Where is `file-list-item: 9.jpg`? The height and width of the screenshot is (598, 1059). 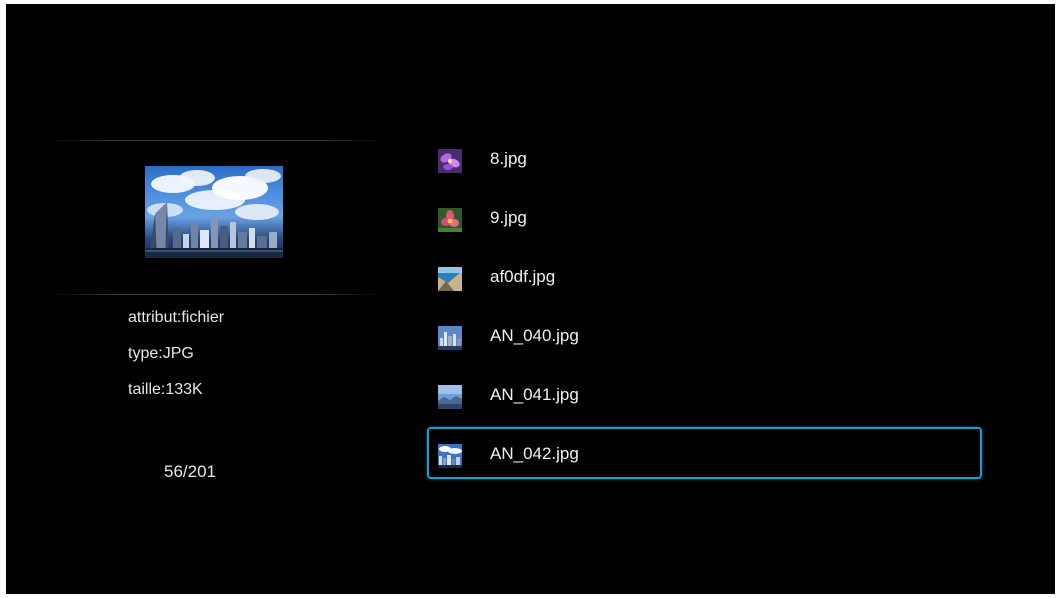 file-list-item: 9.jpg is located at coordinates (704, 217).